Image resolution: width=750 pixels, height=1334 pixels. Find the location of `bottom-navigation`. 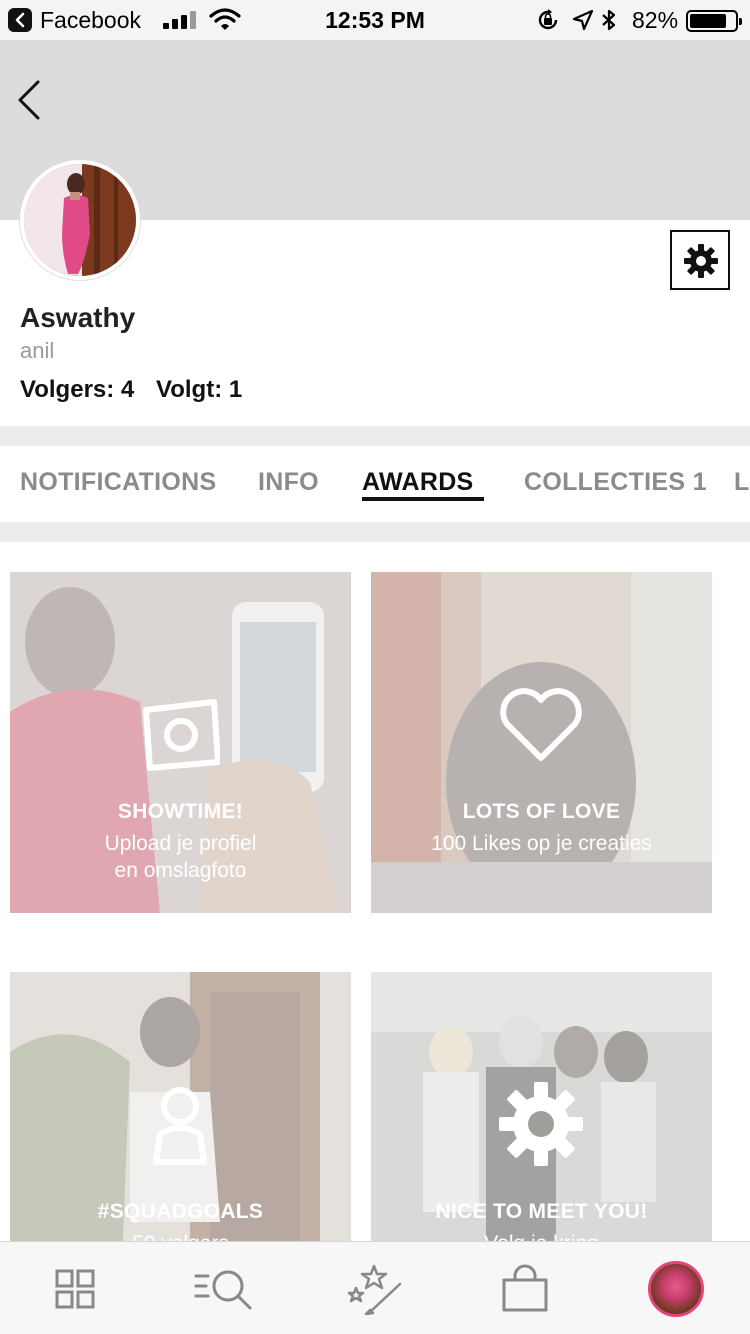

bottom-navigation is located at coordinates (375, 1287).